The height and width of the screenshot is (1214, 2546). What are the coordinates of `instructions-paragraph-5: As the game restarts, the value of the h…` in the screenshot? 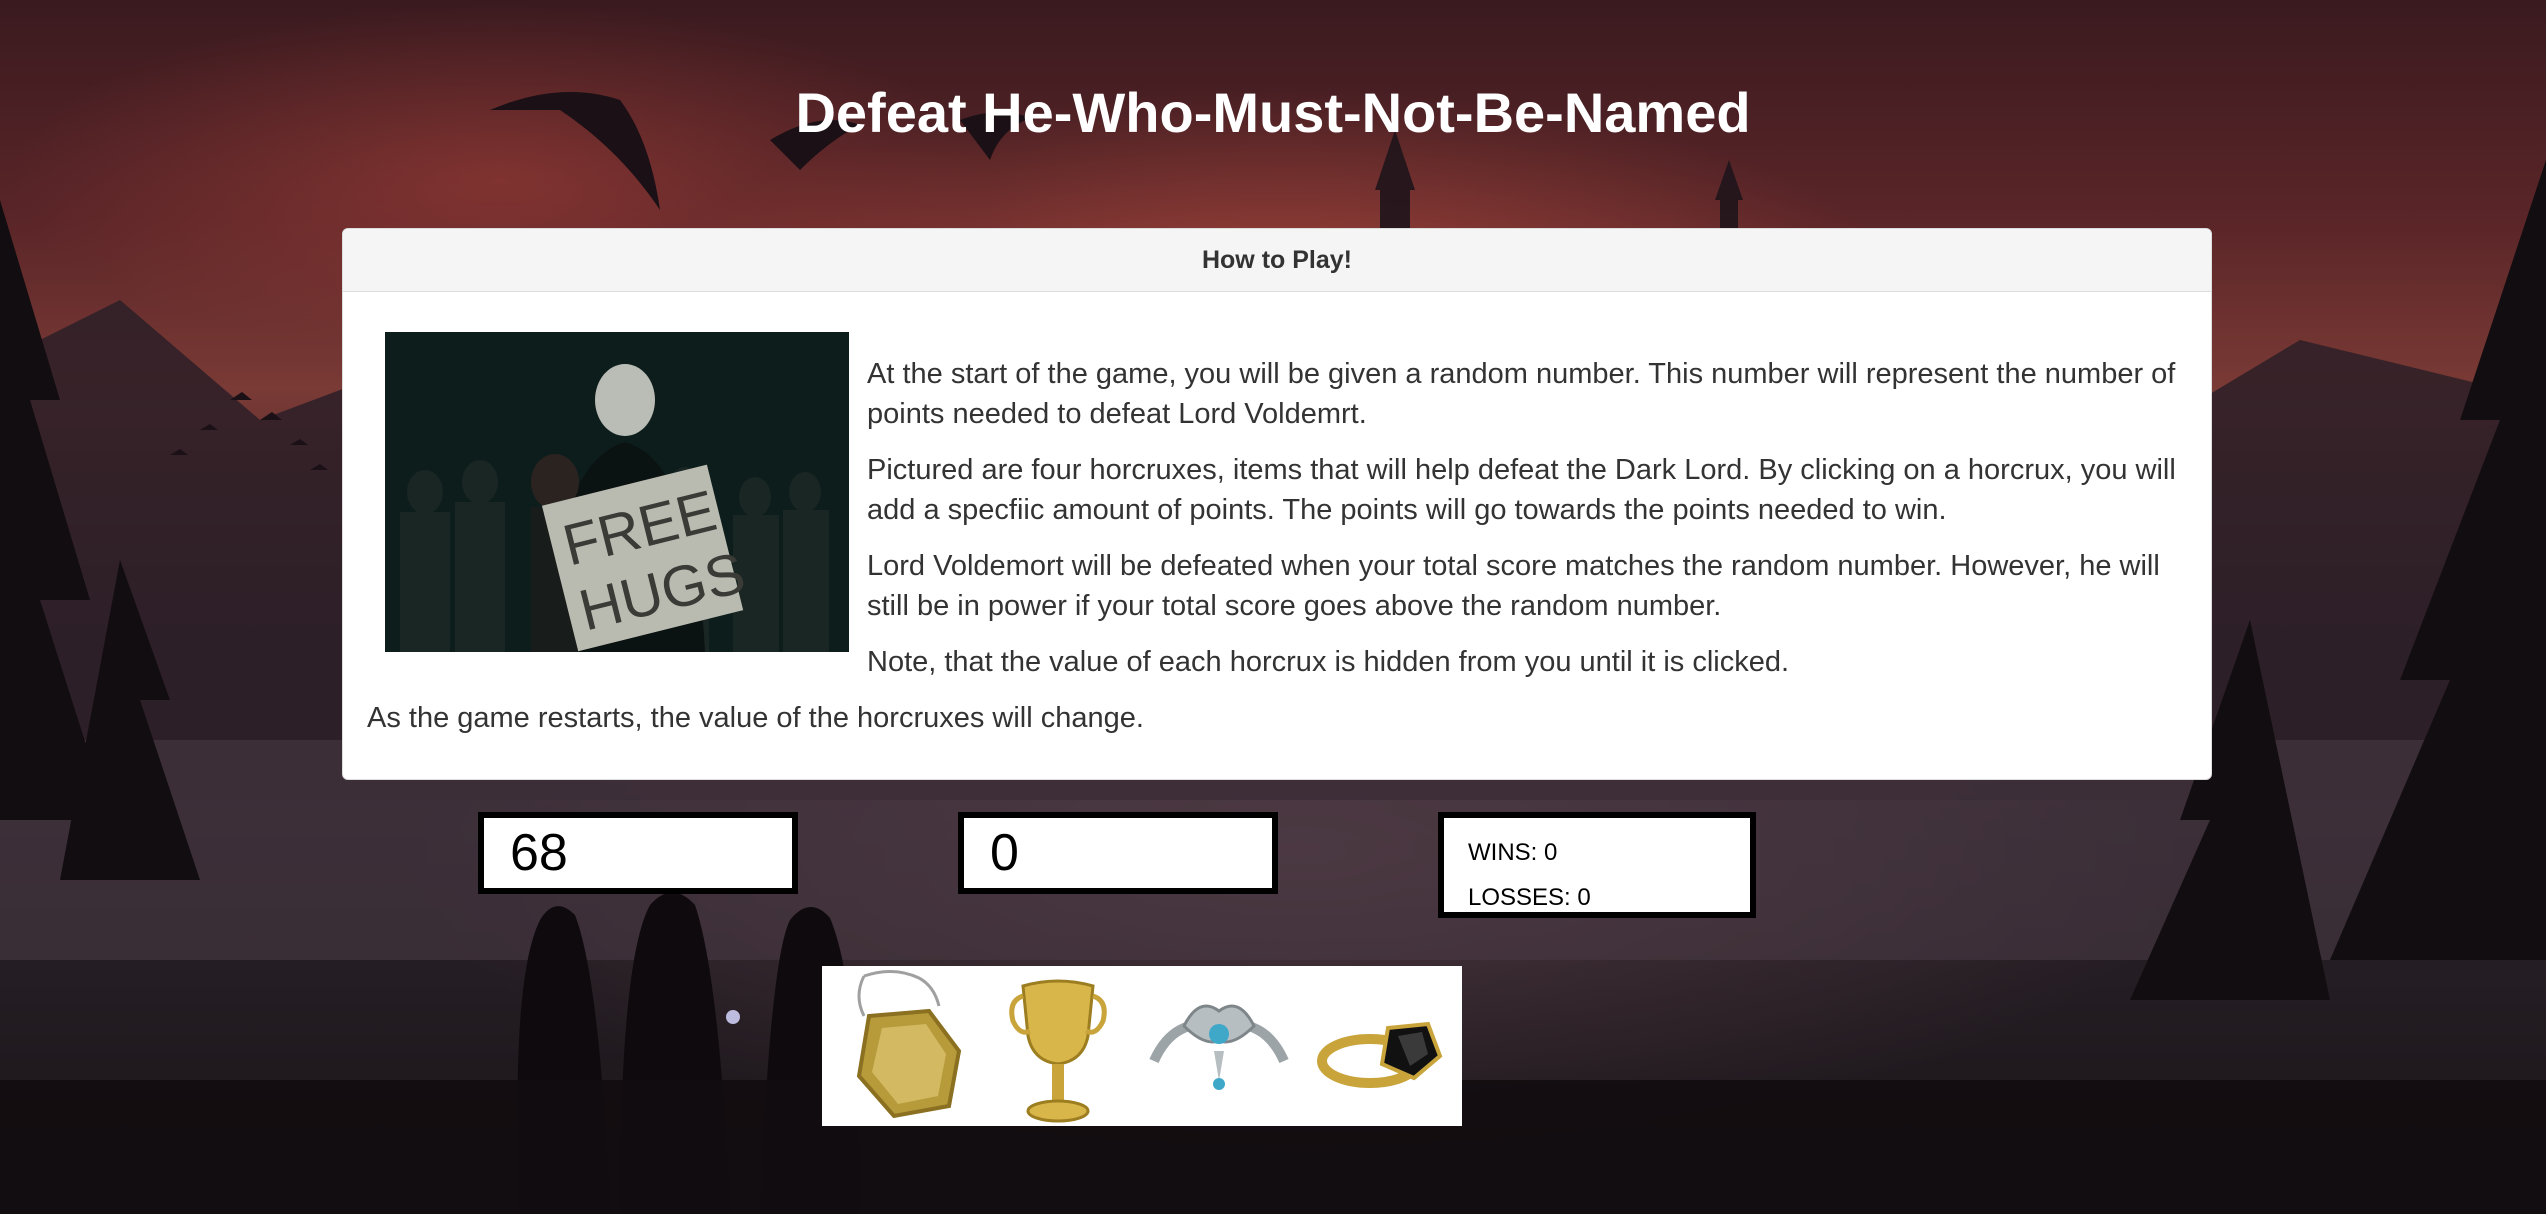 It's located at (755, 718).